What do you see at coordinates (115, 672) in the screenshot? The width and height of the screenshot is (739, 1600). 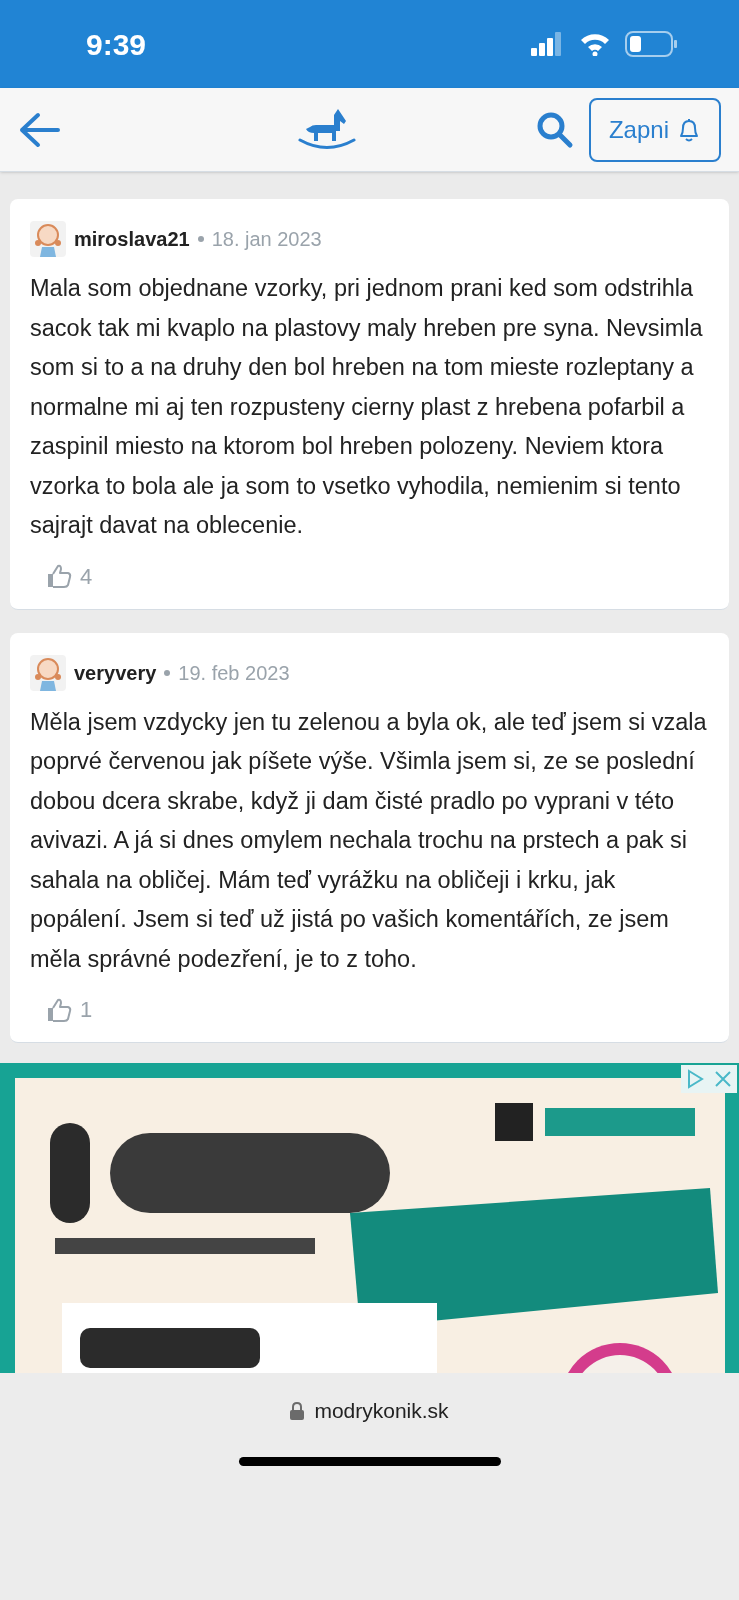 I see `username: veryvery` at bounding box center [115, 672].